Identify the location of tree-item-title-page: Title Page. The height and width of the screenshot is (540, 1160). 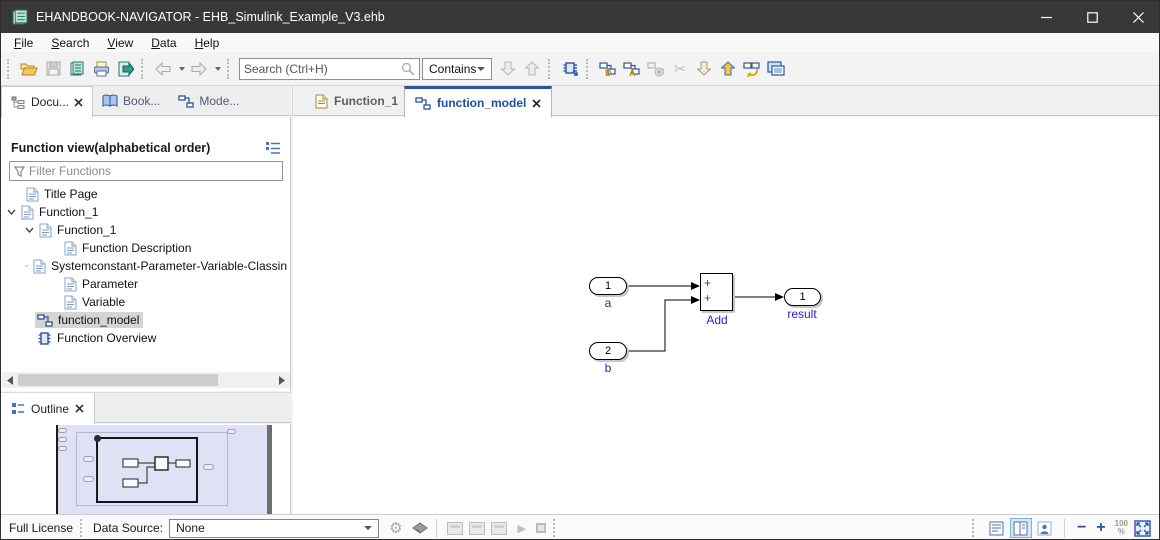
(62, 194).